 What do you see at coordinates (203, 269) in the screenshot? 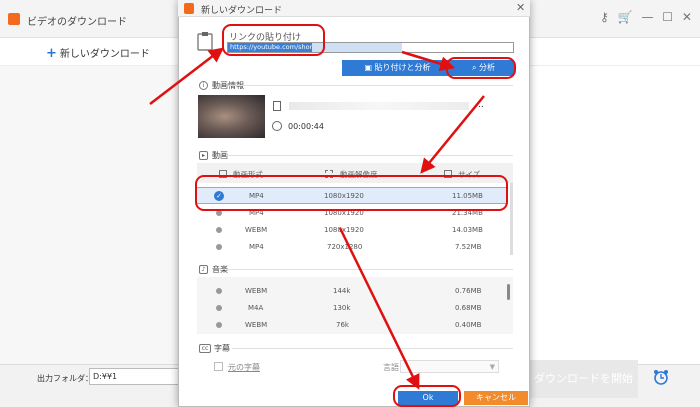
I see `music-icon: ♪` at bounding box center [203, 269].